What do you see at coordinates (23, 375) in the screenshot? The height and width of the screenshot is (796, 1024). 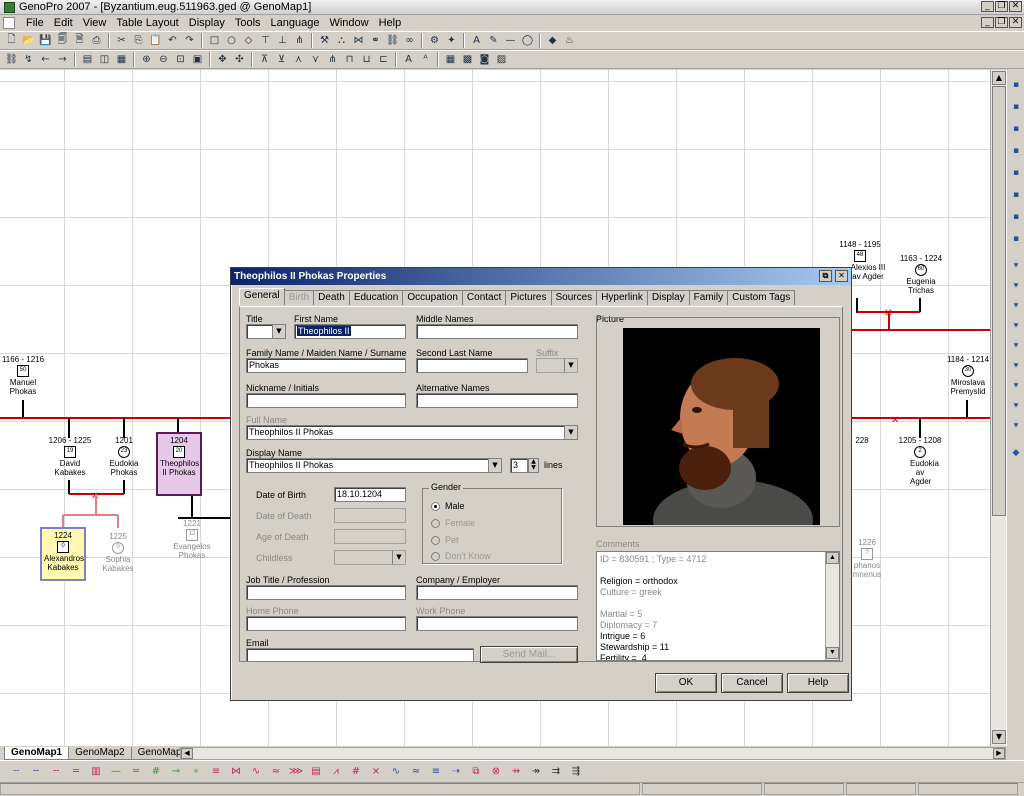 I see `person-manuel: 1166 - 1216 50 Manuel Phokas` at bounding box center [23, 375].